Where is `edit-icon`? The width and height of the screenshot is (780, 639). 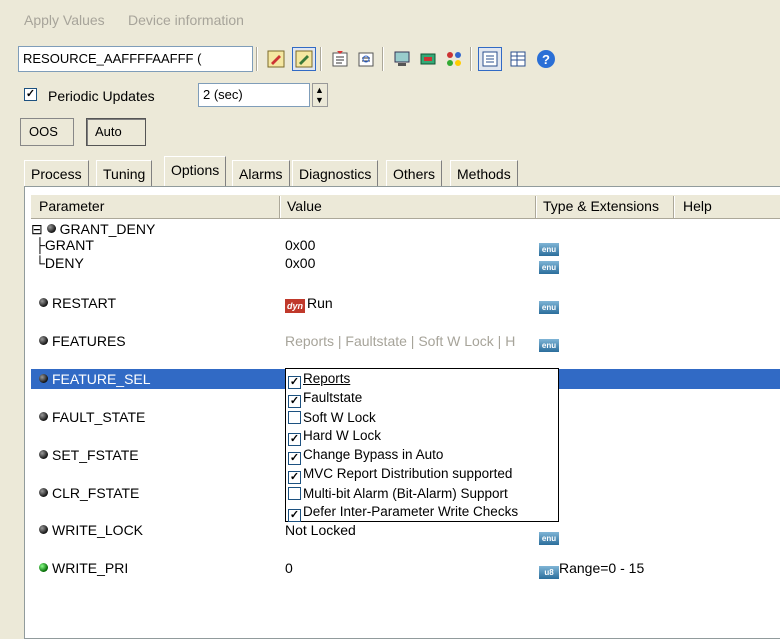
edit-icon is located at coordinates (276, 59).